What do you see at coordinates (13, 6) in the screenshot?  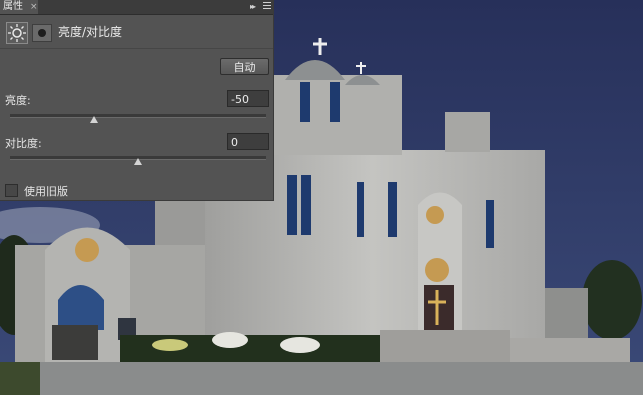 I see `tab-label: 属性` at bounding box center [13, 6].